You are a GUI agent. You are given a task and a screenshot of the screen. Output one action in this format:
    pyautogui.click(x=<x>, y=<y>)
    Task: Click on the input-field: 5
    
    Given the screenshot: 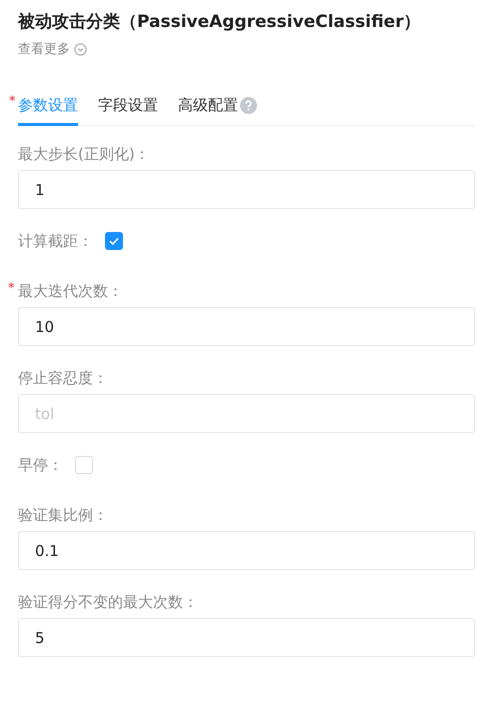 What is the action you would take?
    pyautogui.click(x=246, y=637)
    